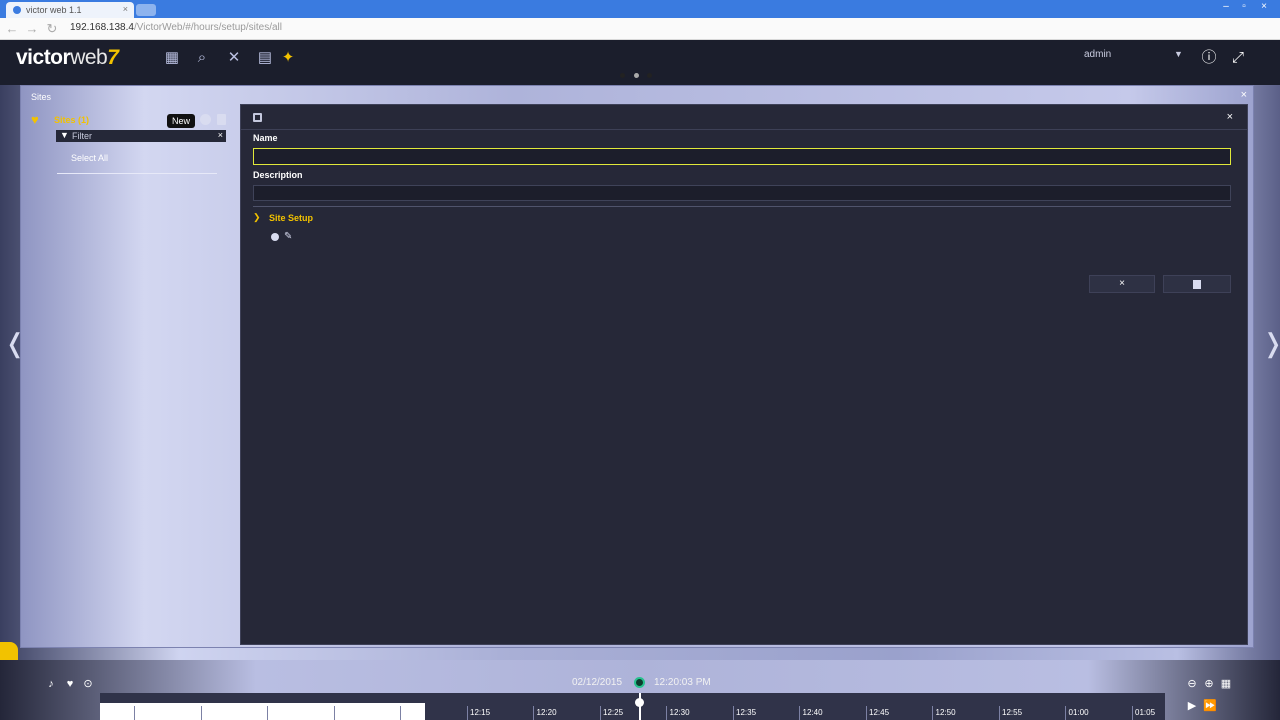 The height and width of the screenshot is (720, 1280). I want to click on timeline-label: 12:45, so click(879, 712).